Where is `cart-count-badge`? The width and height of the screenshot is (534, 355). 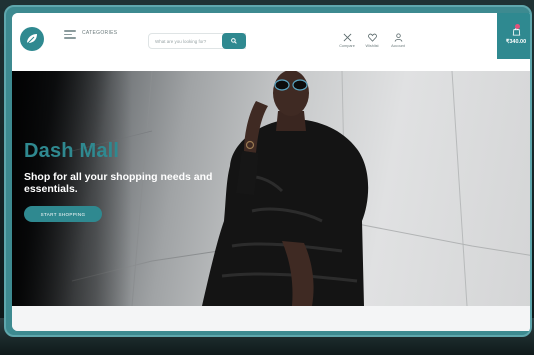
cart-count-badge is located at coordinates (517, 26).